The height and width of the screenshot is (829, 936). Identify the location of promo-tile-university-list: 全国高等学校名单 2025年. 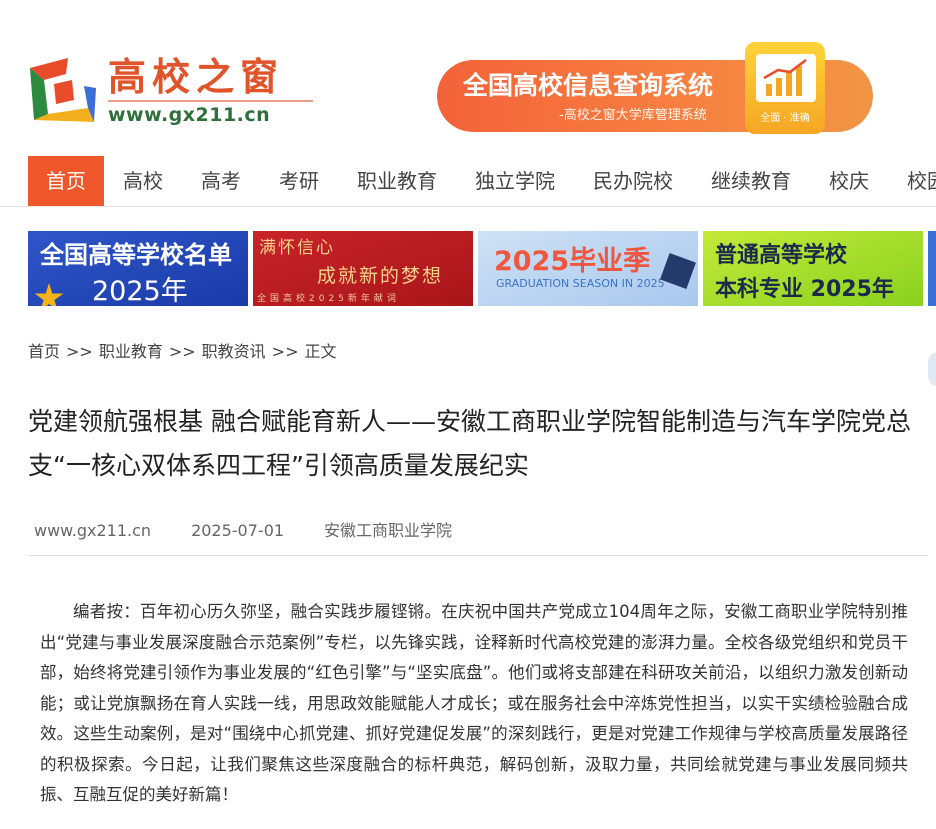
(138, 268).